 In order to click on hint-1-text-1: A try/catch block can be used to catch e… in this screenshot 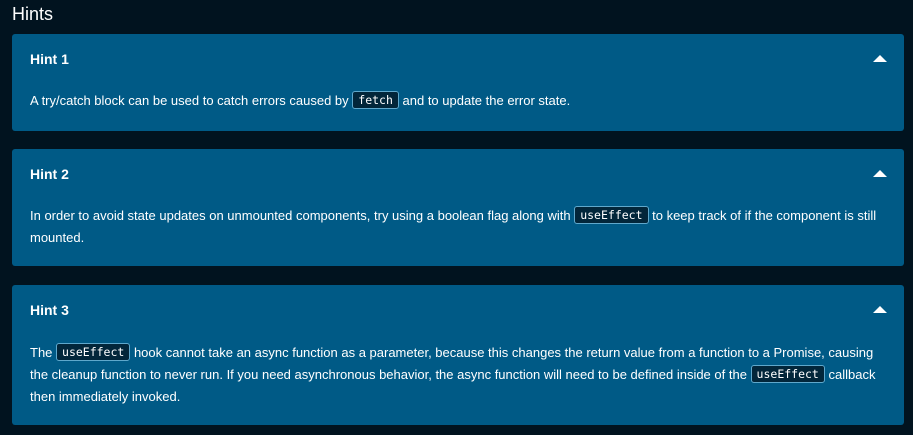, I will do `click(191, 100)`.